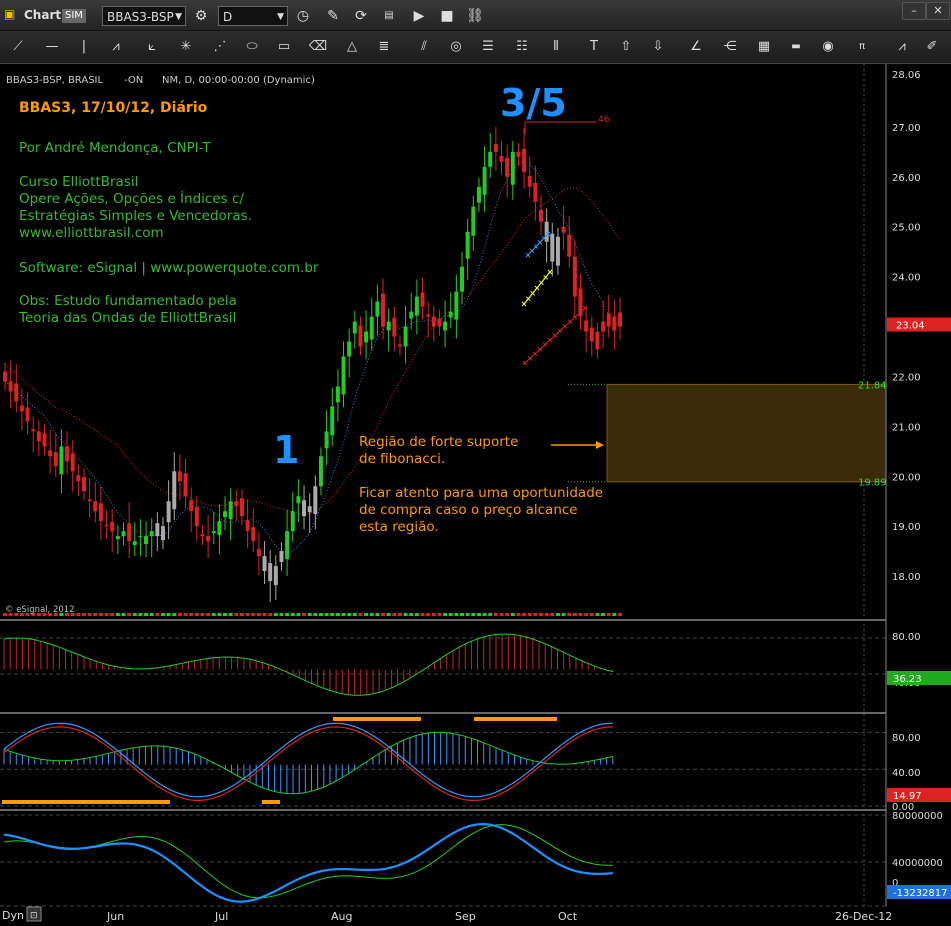  What do you see at coordinates (221, 916) in the screenshot?
I see `time-label: Jul` at bounding box center [221, 916].